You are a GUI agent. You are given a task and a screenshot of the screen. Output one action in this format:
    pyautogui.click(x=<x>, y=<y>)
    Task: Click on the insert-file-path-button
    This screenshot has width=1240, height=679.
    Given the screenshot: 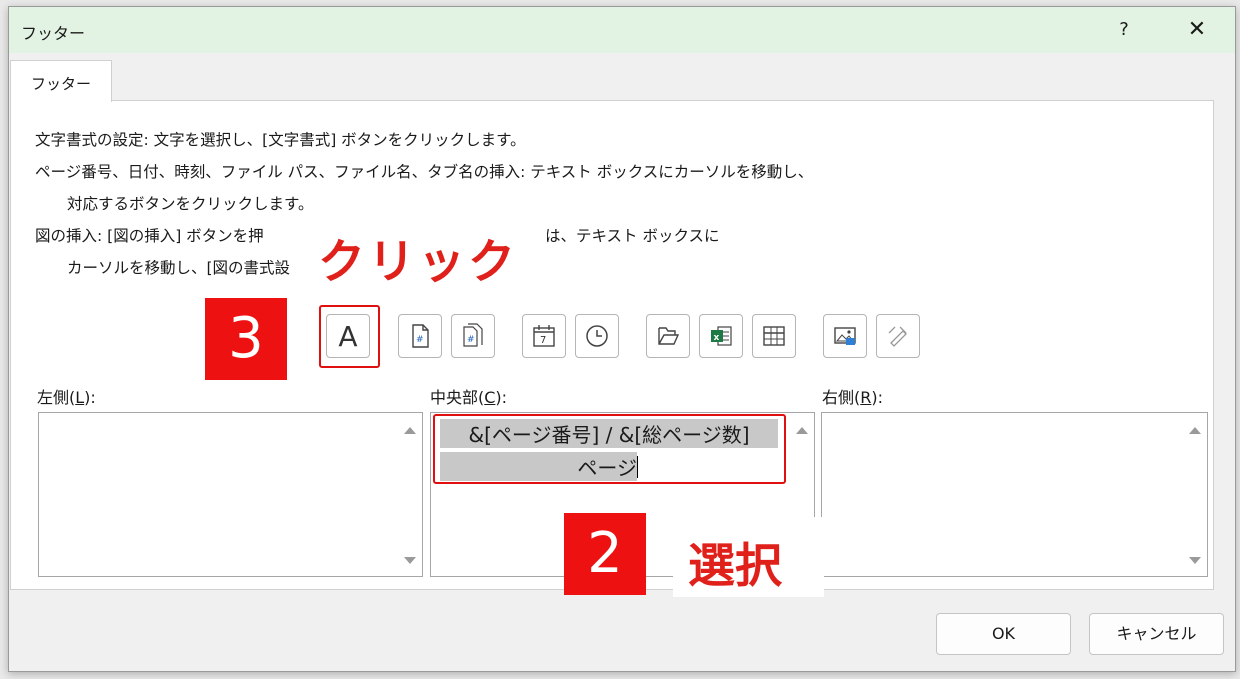 What is the action you would take?
    pyautogui.click(x=668, y=336)
    